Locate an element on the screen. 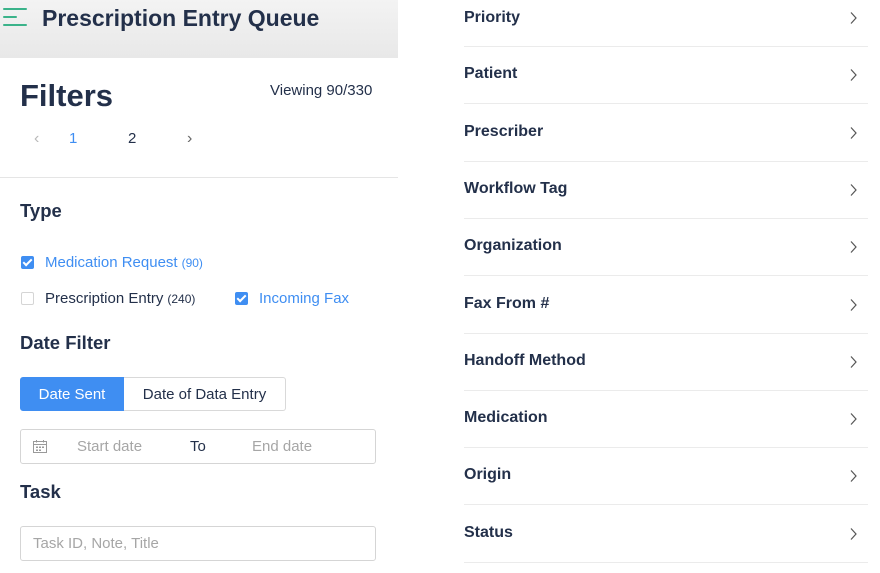 This screenshot has width=880, height=573. type-heading: Type is located at coordinates (41, 210).